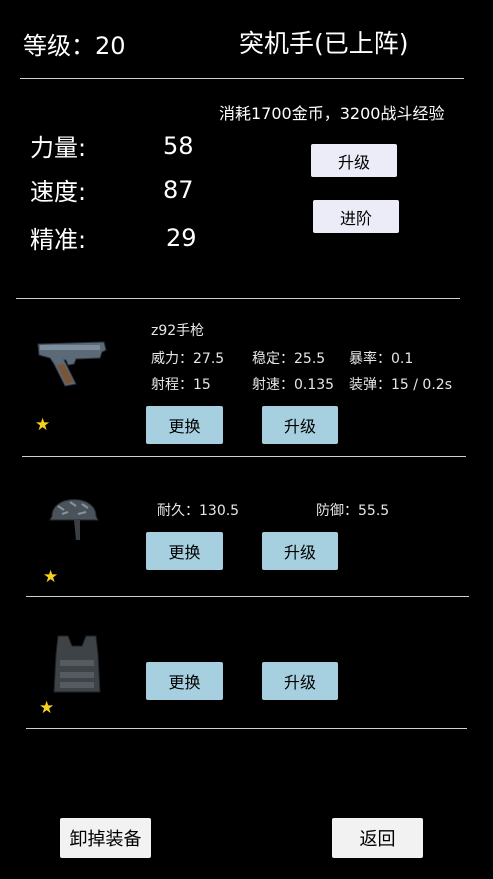 The height and width of the screenshot is (879, 493). Describe the element at coordinates (58, 192) in the screenshot. I see `stat-label-speed: 速度:` at that location.